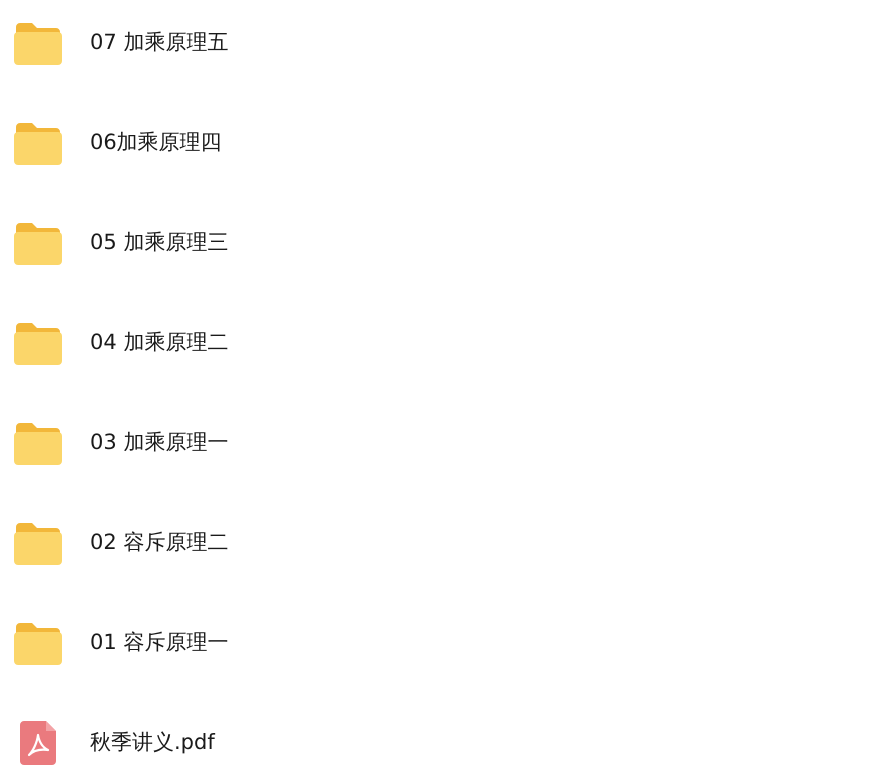 The height and width of the screenshot is (778, 880). Describe the element at coordinates (159, 643) in the screenshot. I see `file-name: 01 容斥原理一` at that location.